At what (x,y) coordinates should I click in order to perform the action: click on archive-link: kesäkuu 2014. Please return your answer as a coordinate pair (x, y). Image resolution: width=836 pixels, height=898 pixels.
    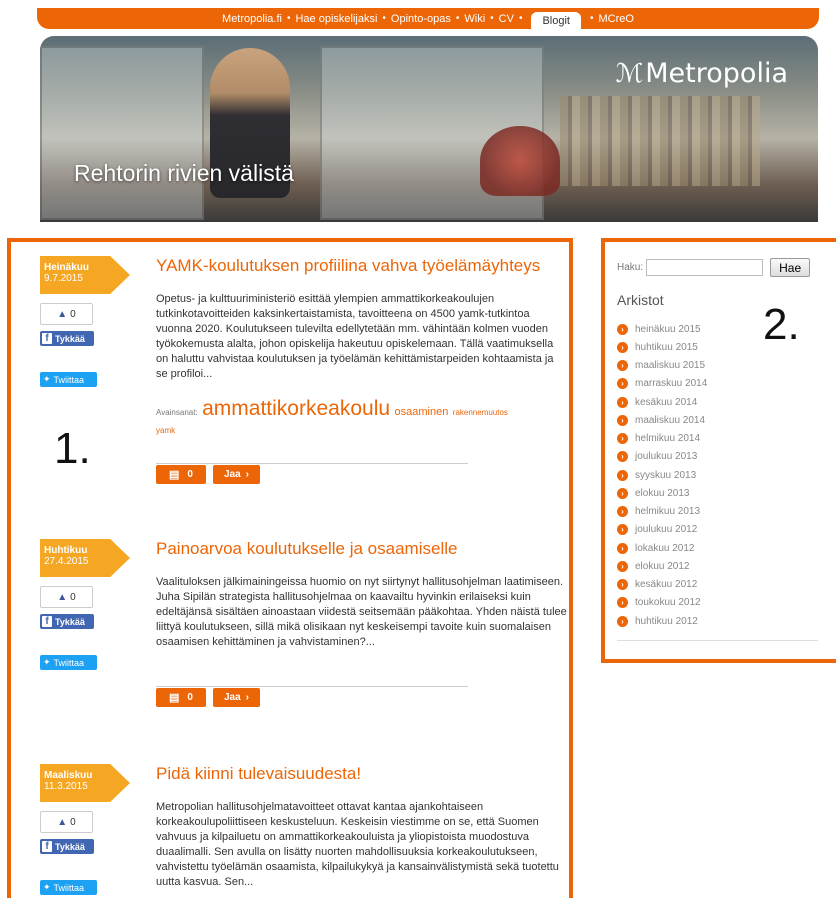
    Looking at the image, I should click on (666, 402).